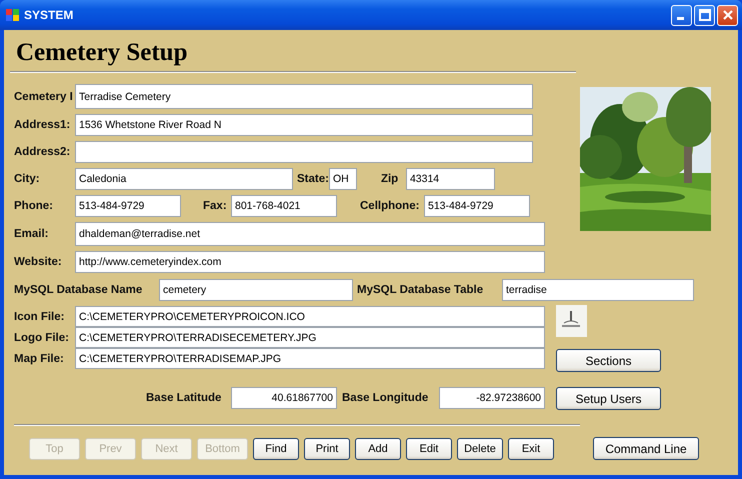 The image size is (742, 479). I want to click on setup-users-button: Setup Users, so click(608, 398).